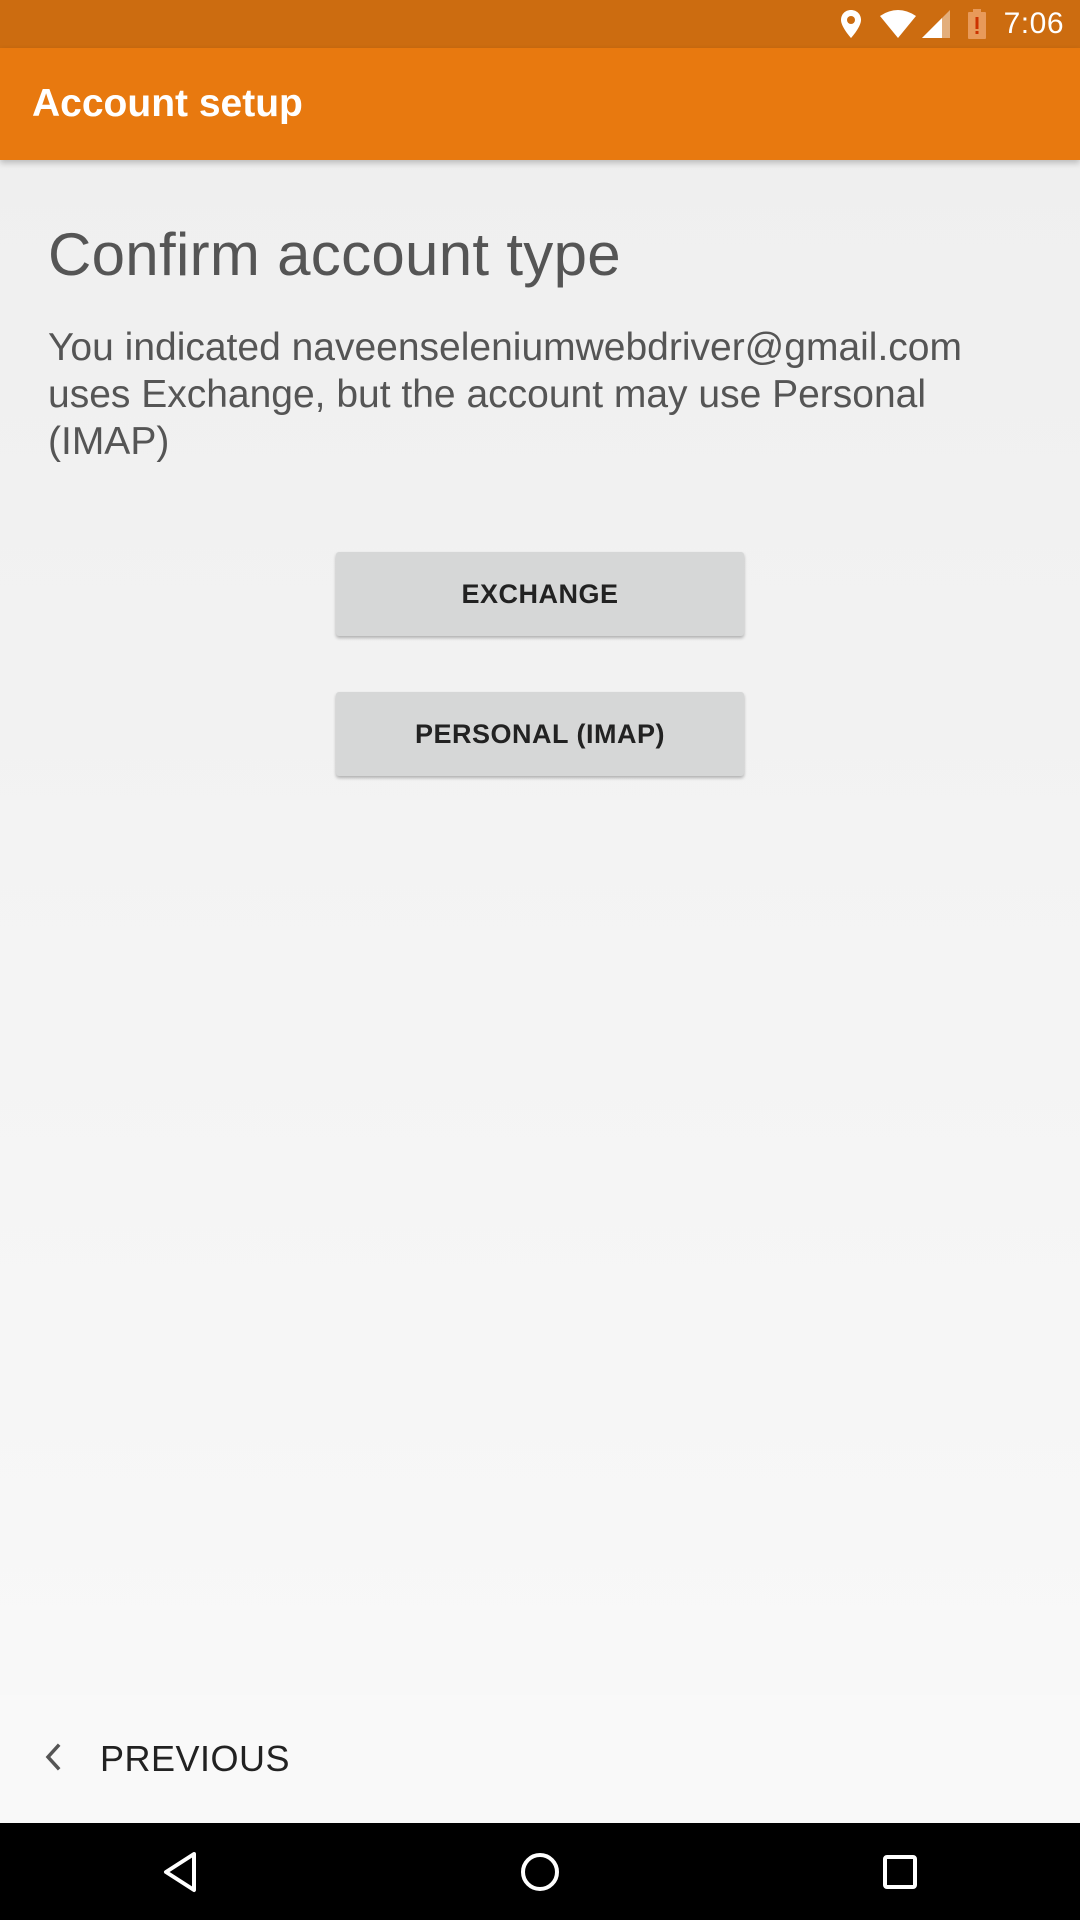  I want to click on previous-button: PREVIOUS, so click(157, 1759).